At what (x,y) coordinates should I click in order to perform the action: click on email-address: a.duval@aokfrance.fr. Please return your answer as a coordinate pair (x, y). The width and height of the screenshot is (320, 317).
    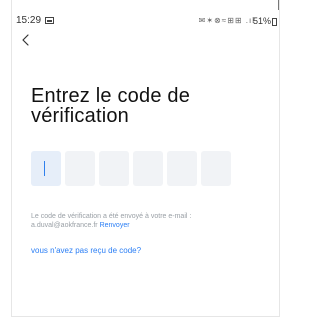
    Looking at the image, I should click on (64, 225).